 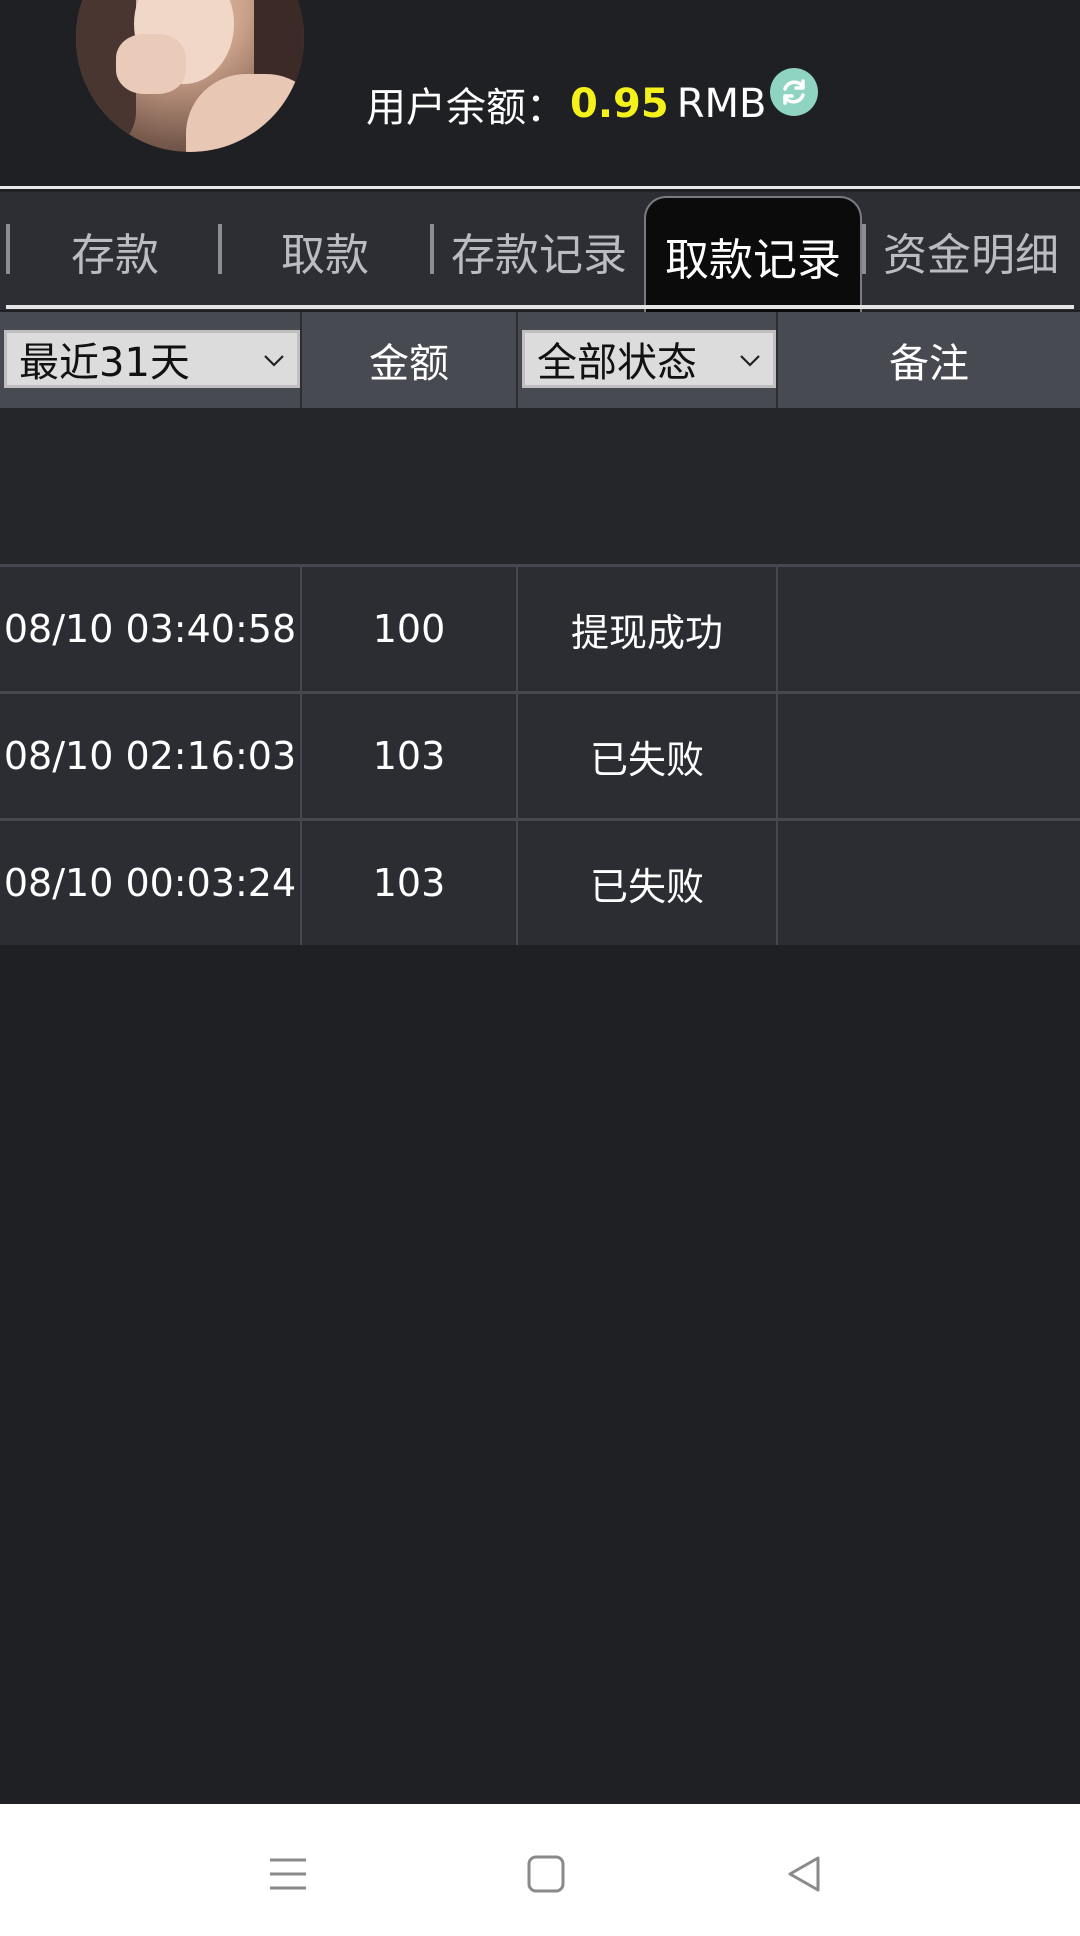 I want to click on avatar, so click(x=190, y=76).